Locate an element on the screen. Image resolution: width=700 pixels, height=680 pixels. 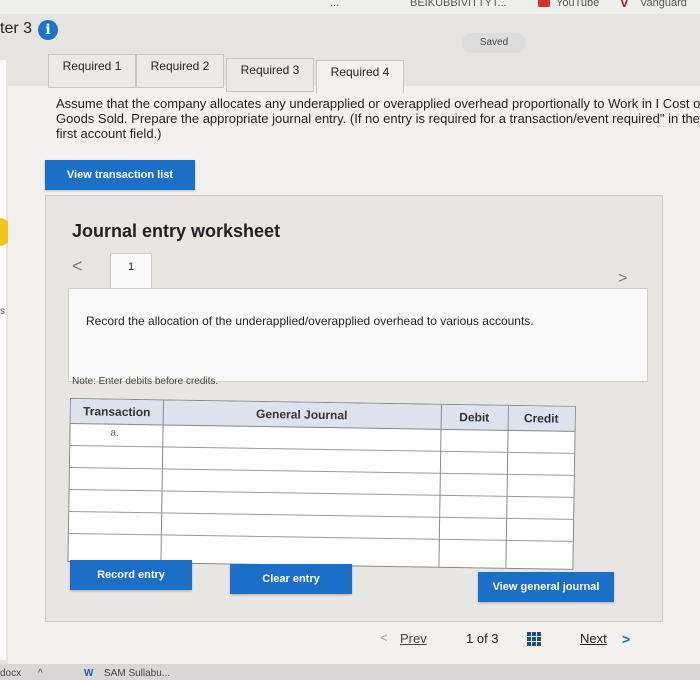
tab-required-4: Required 4 is located at coordinates (360, 77).